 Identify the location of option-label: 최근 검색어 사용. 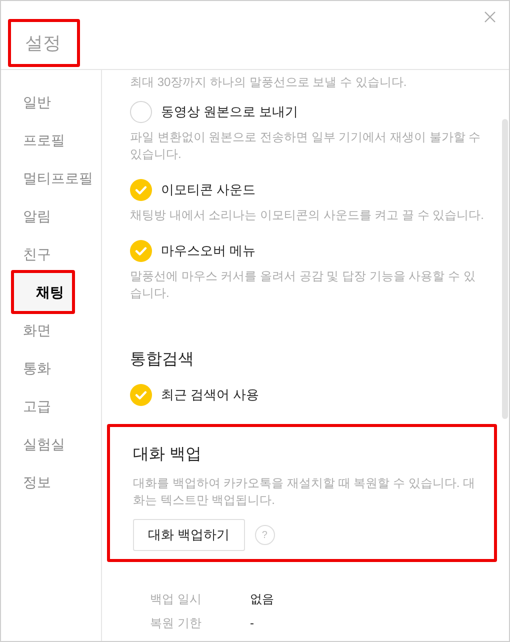
(210, 395).